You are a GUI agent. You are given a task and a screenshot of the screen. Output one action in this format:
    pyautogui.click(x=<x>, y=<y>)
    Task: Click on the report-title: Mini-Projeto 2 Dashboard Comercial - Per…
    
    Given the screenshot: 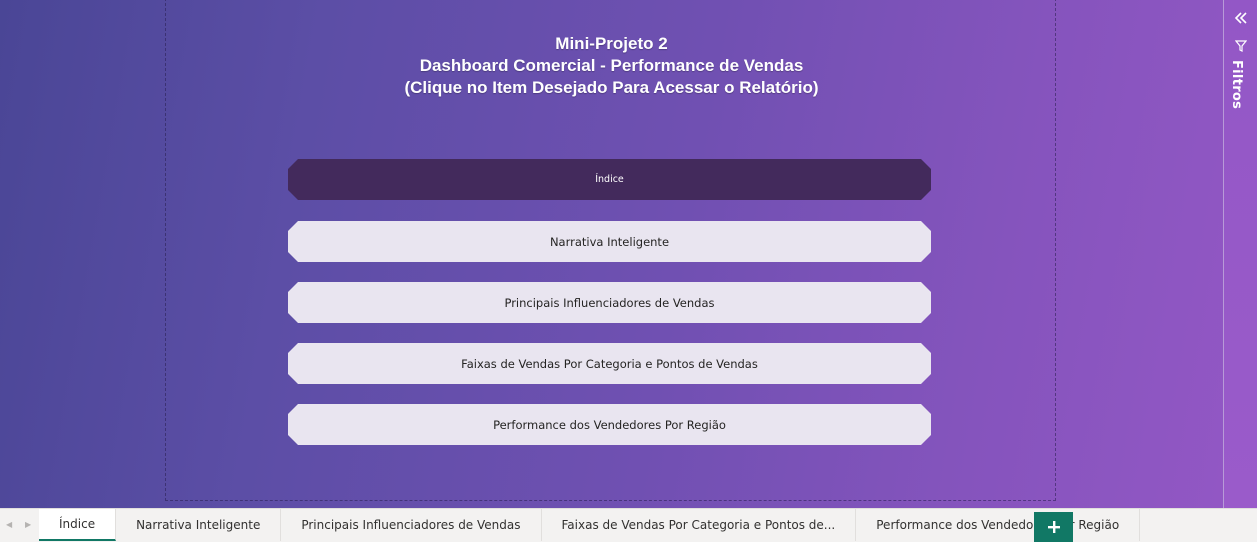 What is the action you would take?
    pyautogui.click(x=611, y=66)
    